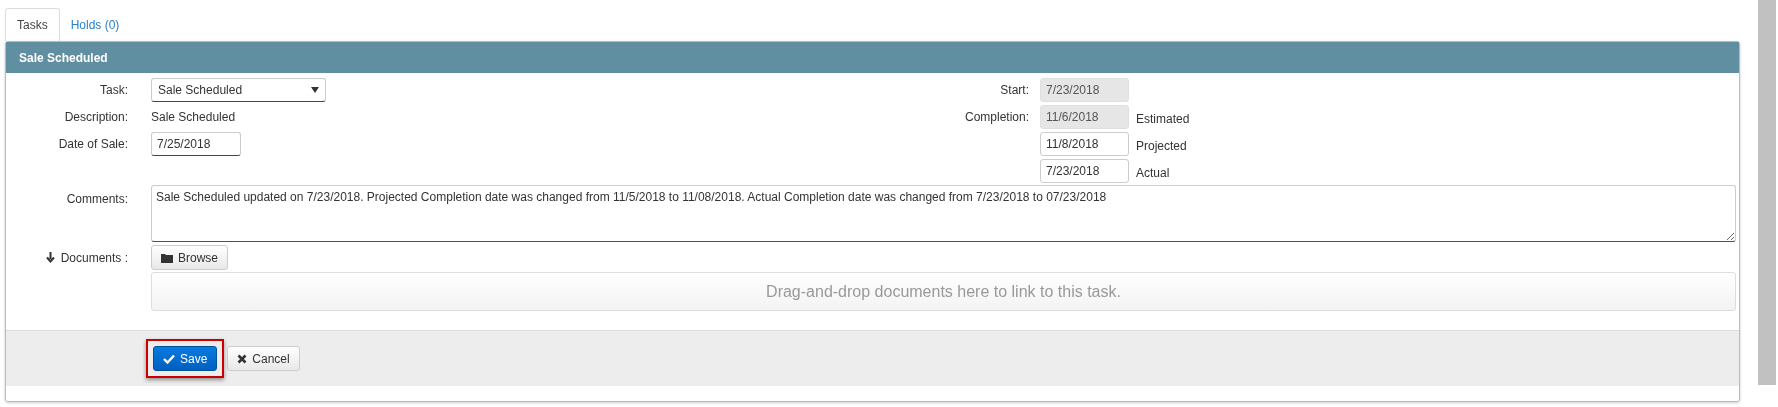 The image size is (1778, 407). What do you see at coordinates (92, 144) in the screenshot?
I see `field-label: Date of Sale:` at bounding box center [92, 144].